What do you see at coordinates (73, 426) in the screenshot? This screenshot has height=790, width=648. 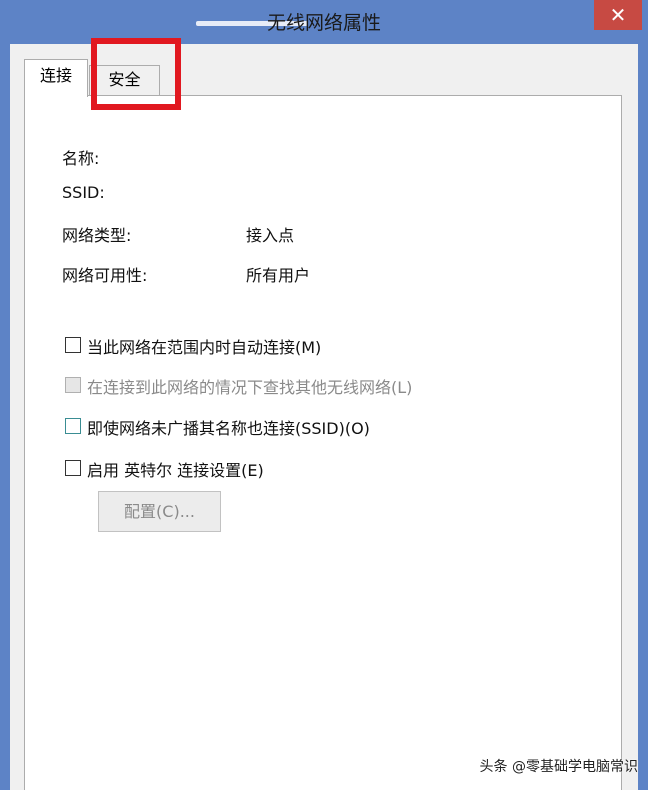 I see `hidden-ssid-checkbox` at bounding box center [73, 426].